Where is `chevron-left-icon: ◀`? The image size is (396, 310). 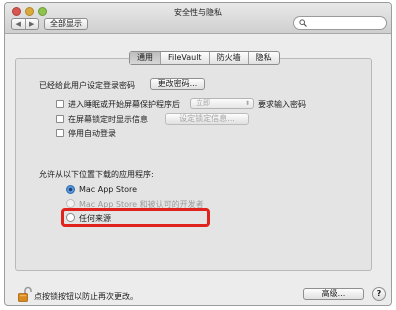 chevron-left-icon: ◀ is located at coordinates (19, 24).